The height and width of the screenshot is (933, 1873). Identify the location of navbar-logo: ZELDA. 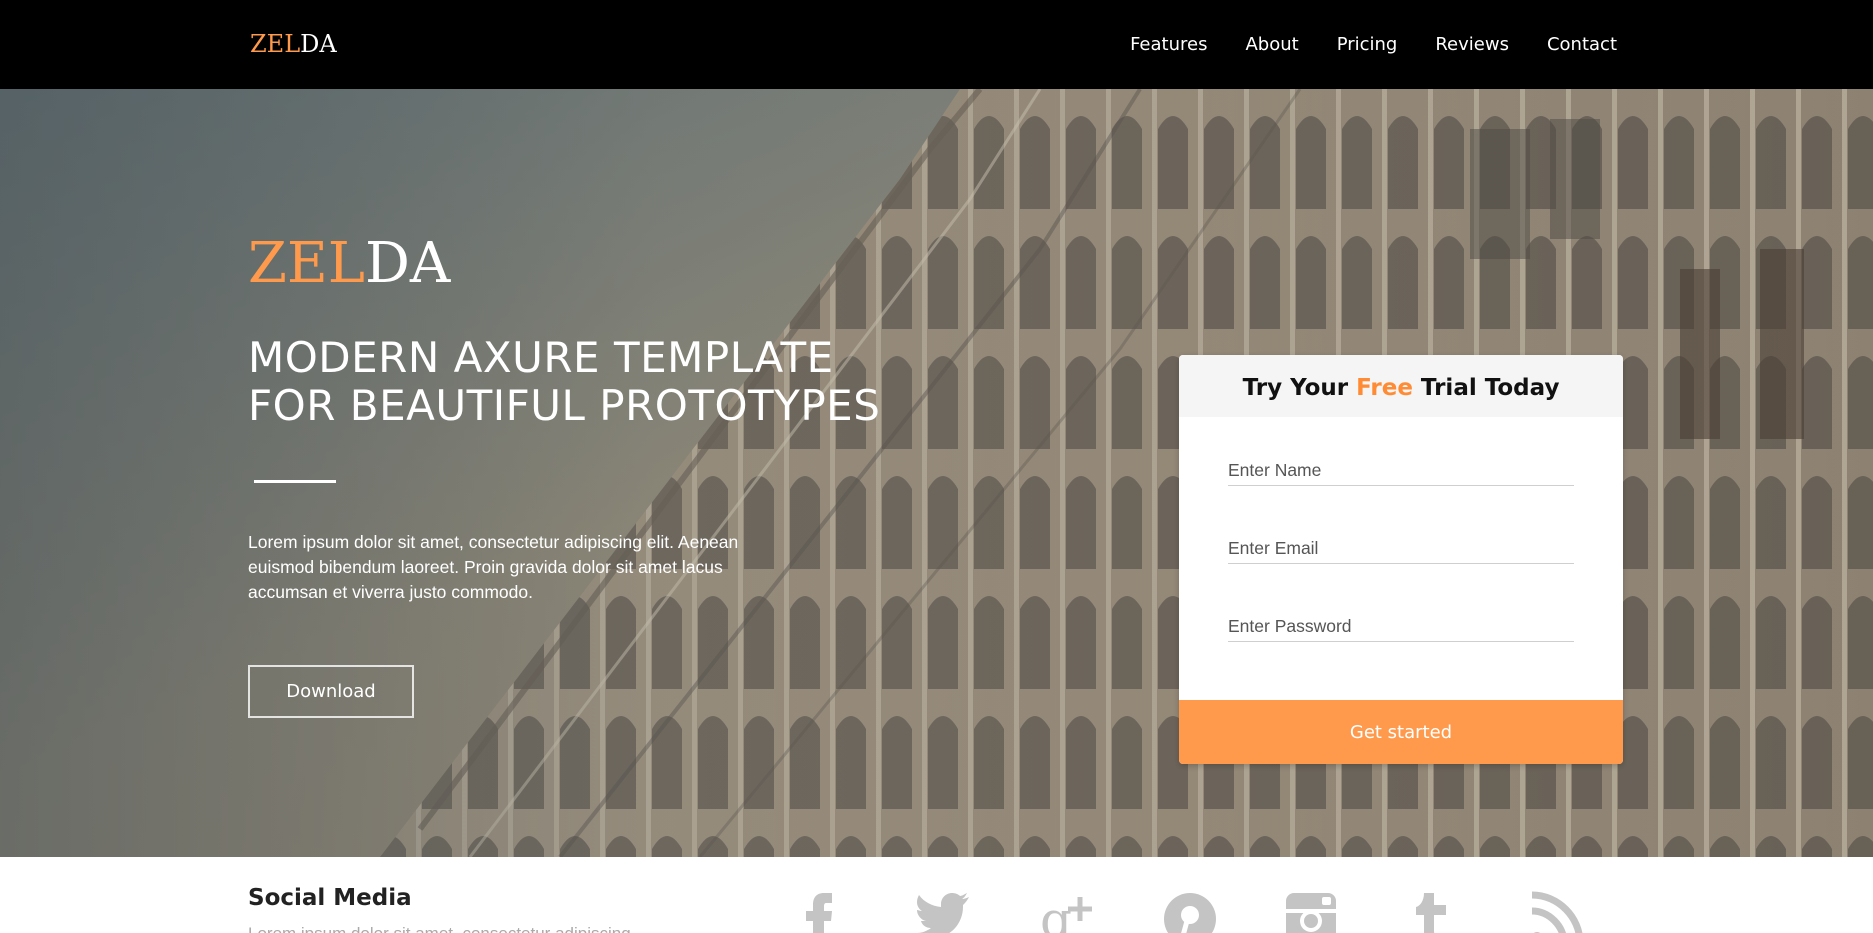
(293, 44).